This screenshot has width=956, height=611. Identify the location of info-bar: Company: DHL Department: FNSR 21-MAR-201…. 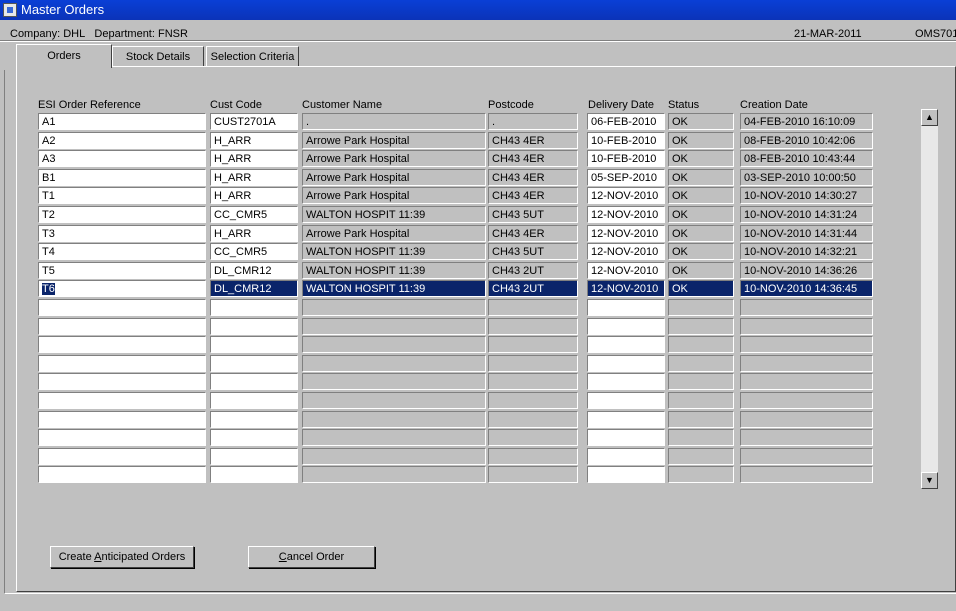
(478, 33).